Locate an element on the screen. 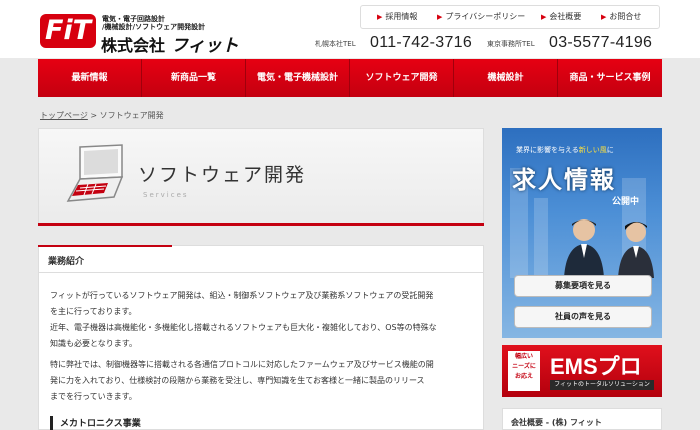 This screenshot has width=700, height=430. breadcrumb: トップページ > ソフトウェア開発 is located at coordinates (102, 115).